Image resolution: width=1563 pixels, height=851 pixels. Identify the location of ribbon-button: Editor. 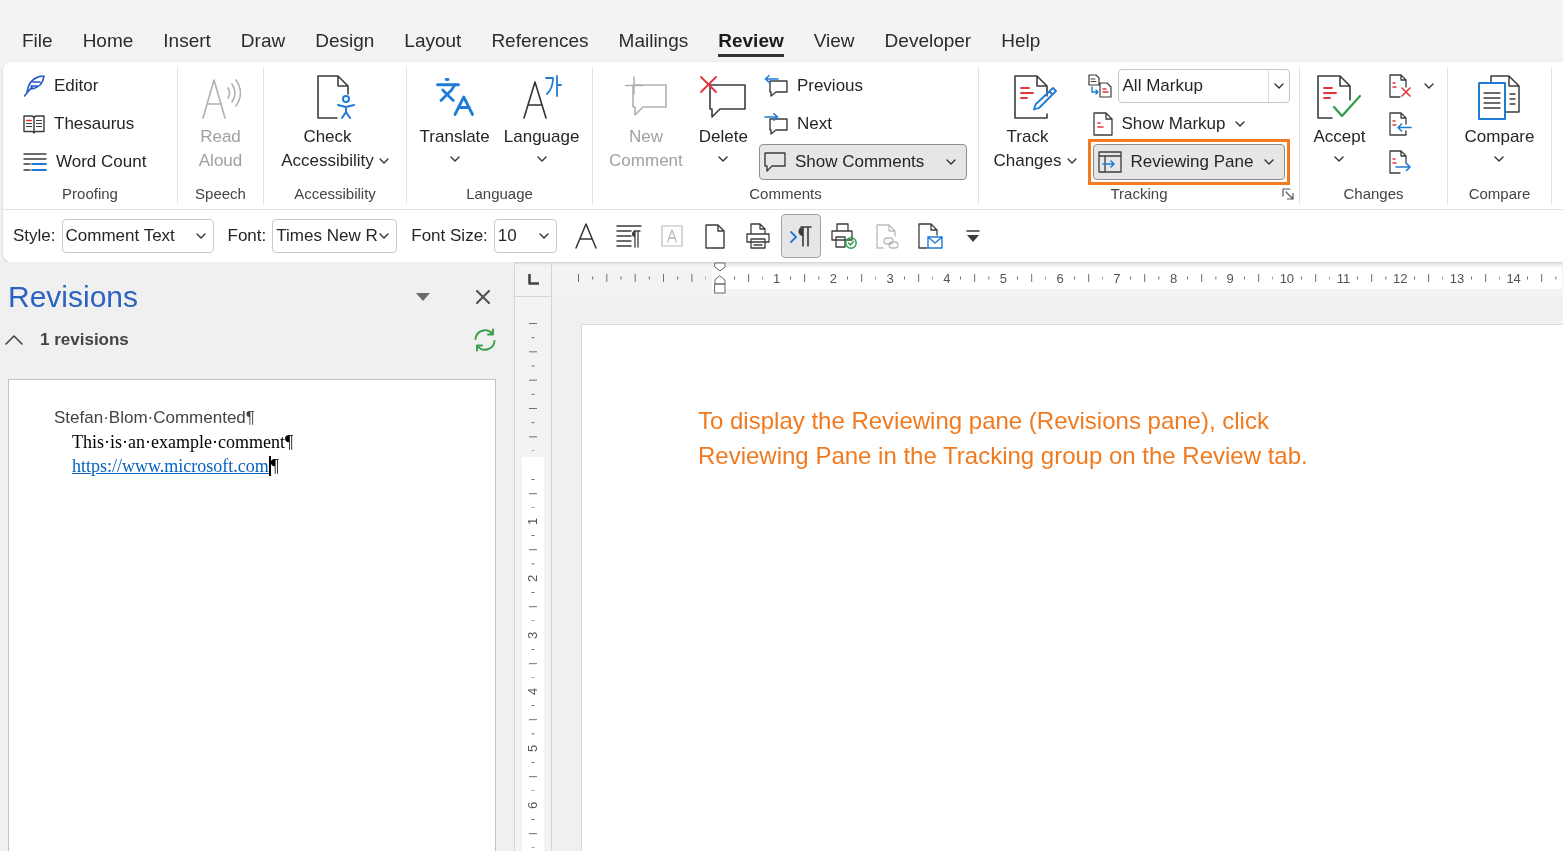
(61, 86).